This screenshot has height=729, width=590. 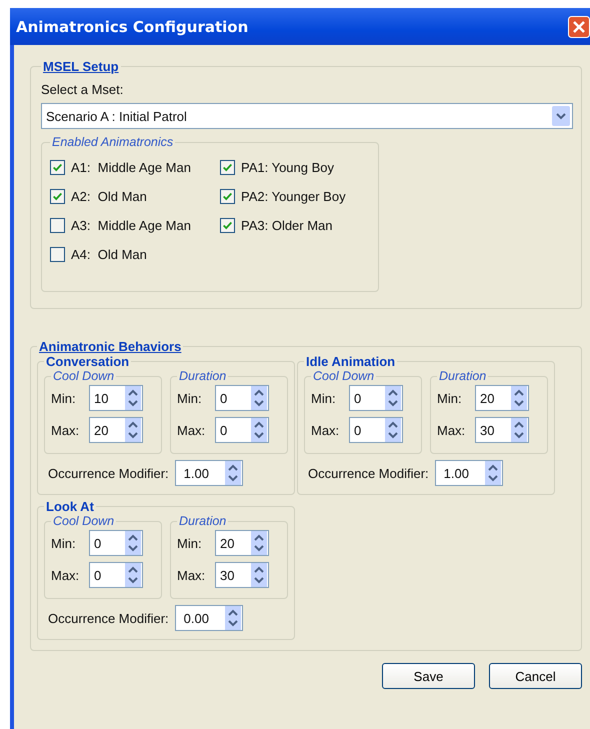 I want to click on checkbox-label: PA3: Older Man, so click(x=287, y=225).